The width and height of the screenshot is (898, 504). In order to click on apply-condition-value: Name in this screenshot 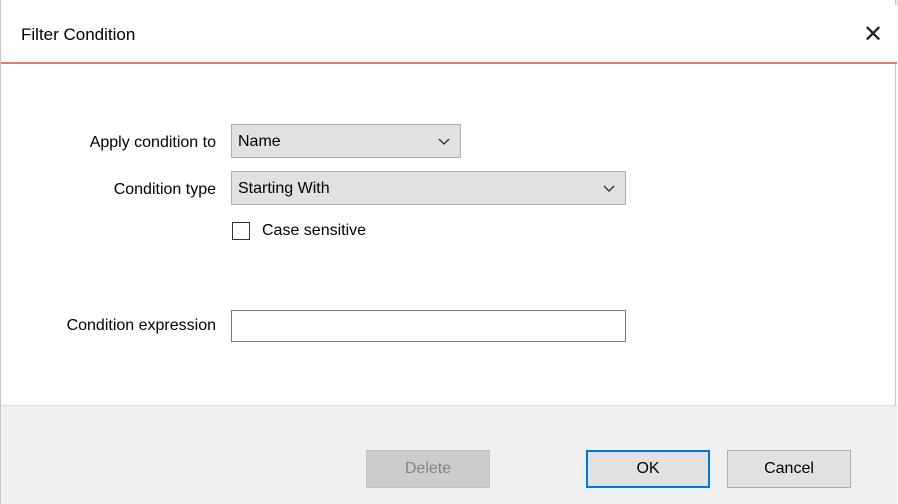, I will do `click(259, 141)`.